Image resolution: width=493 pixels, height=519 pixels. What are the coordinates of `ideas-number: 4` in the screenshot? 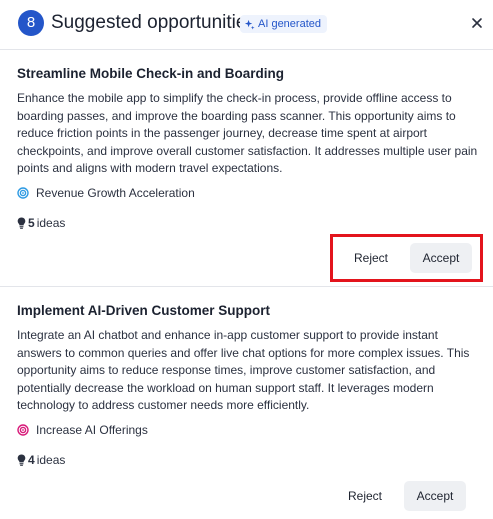 It's located at (31, 460).